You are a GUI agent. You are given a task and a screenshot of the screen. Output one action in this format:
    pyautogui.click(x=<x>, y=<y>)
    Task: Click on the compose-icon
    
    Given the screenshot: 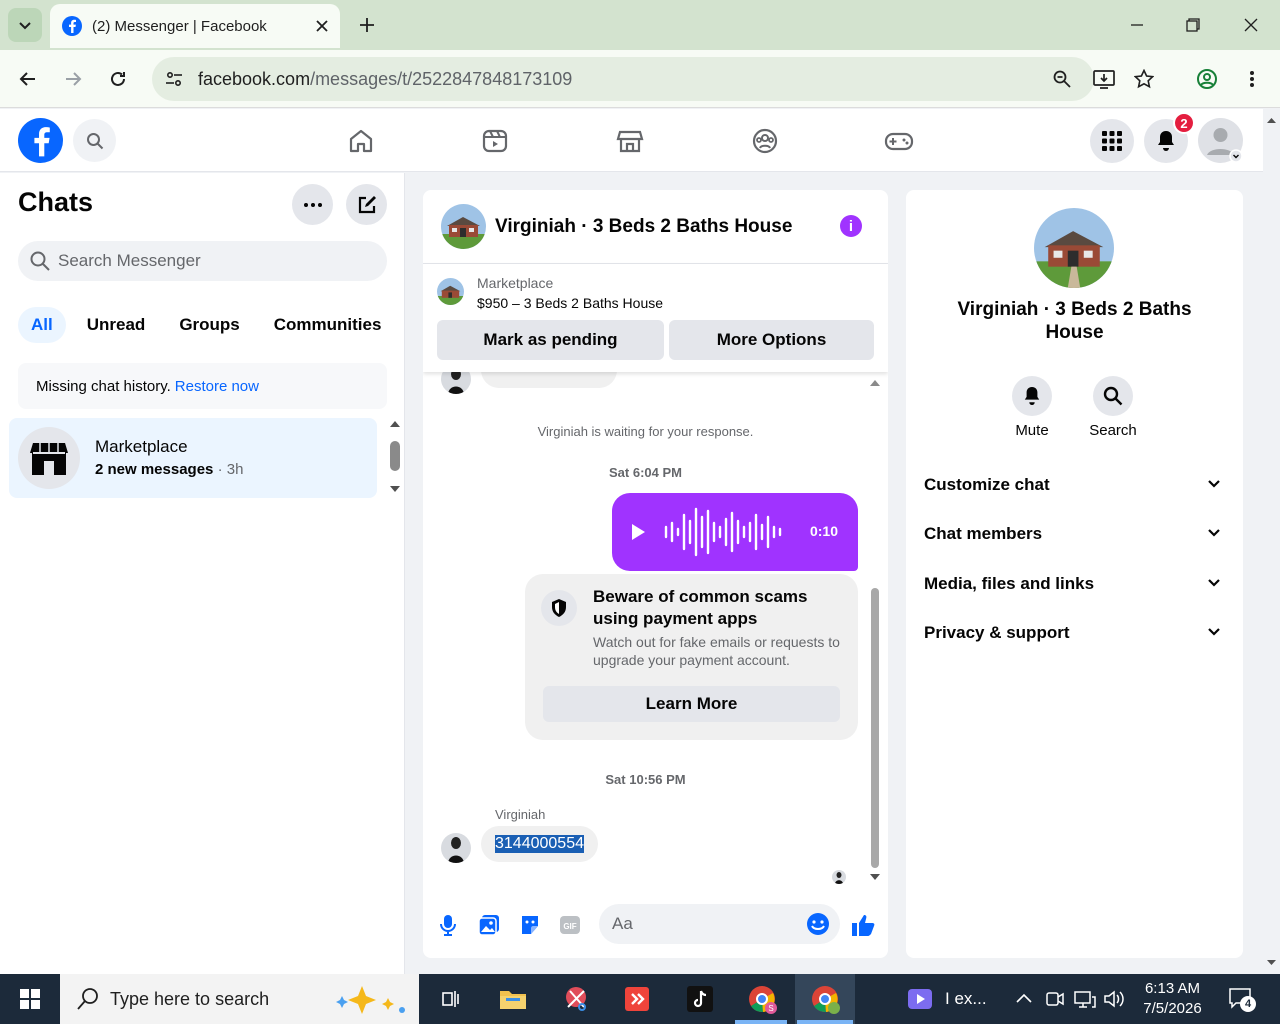 What is the action you would take?
    pyautogui.click(x=367, y=204)
    